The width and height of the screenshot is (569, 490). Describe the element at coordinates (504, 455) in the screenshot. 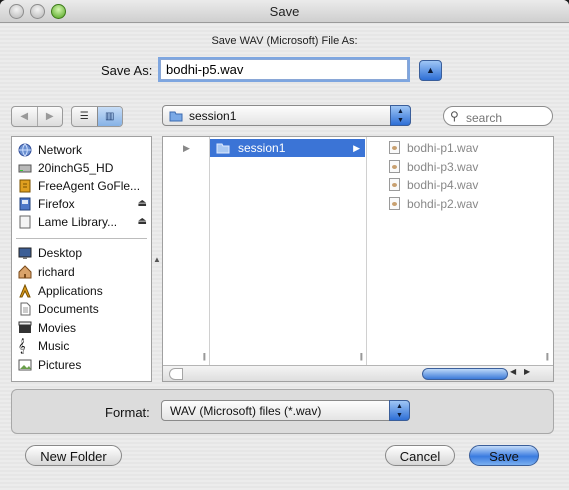

I see `save-button: Save` at that location.